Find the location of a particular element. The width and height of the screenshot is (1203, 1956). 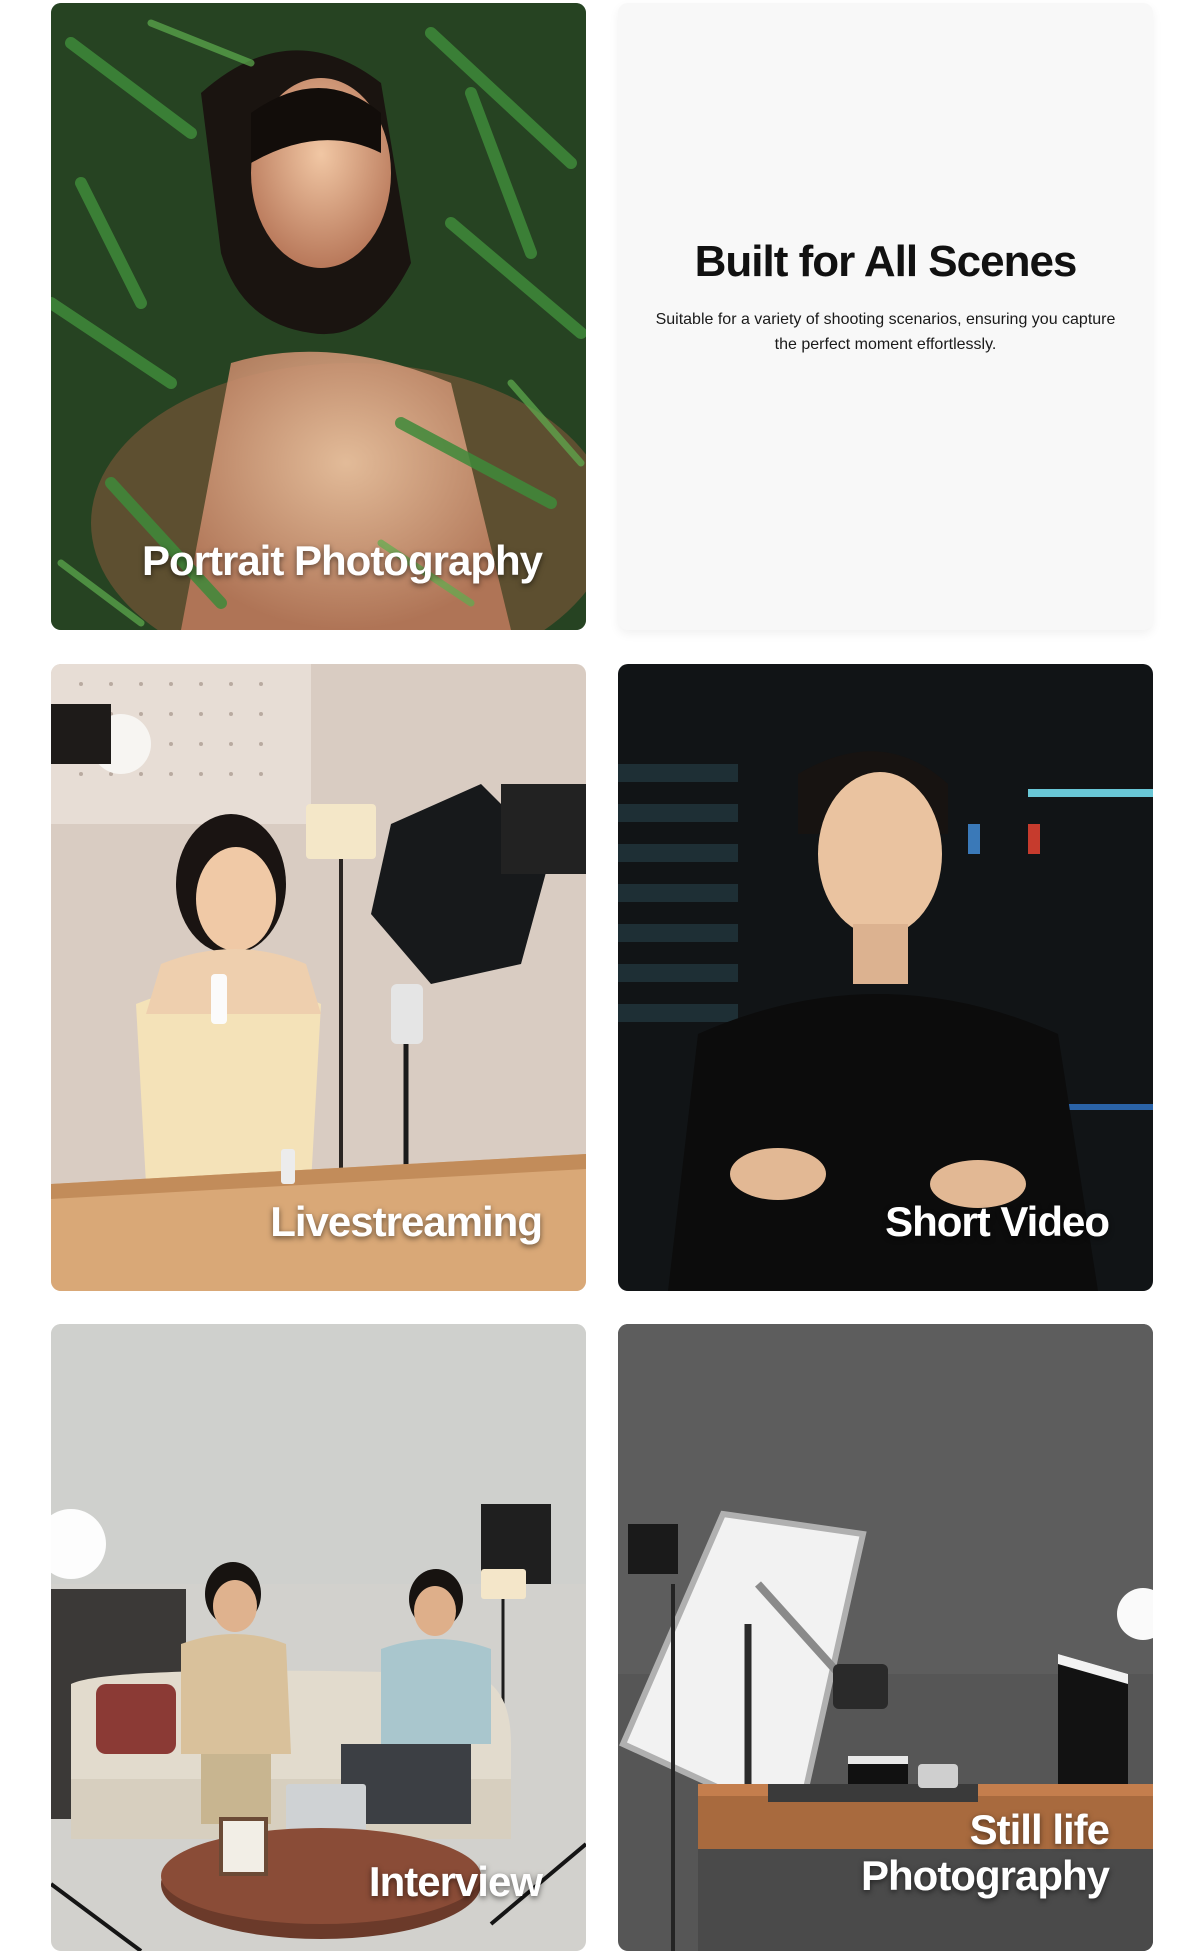

livestreaming-image is located at coordinates (318, 977).